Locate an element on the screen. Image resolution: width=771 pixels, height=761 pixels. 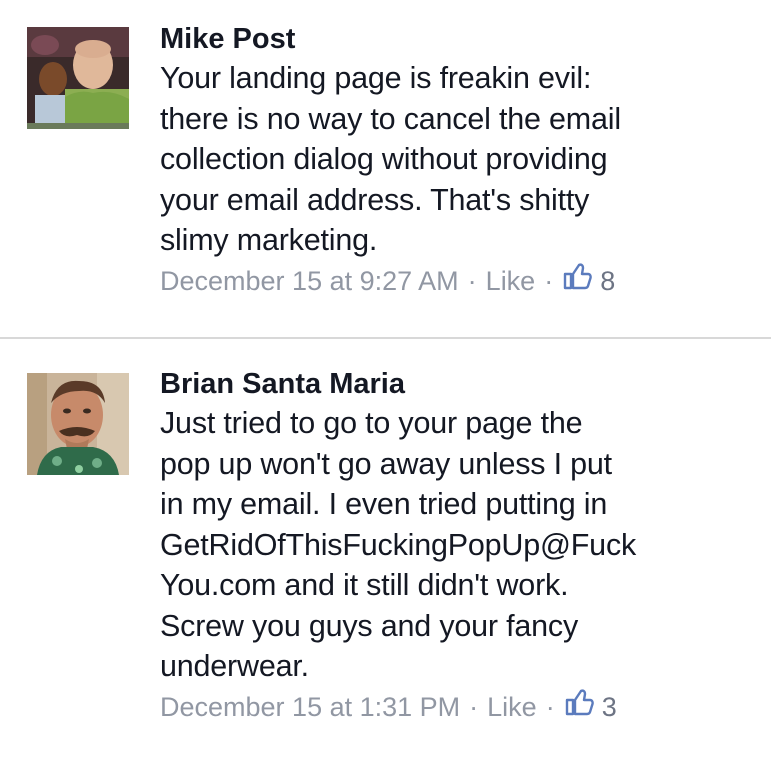
comment-text-line: Just tried to go to your page the is located at coordinates (371, 423).